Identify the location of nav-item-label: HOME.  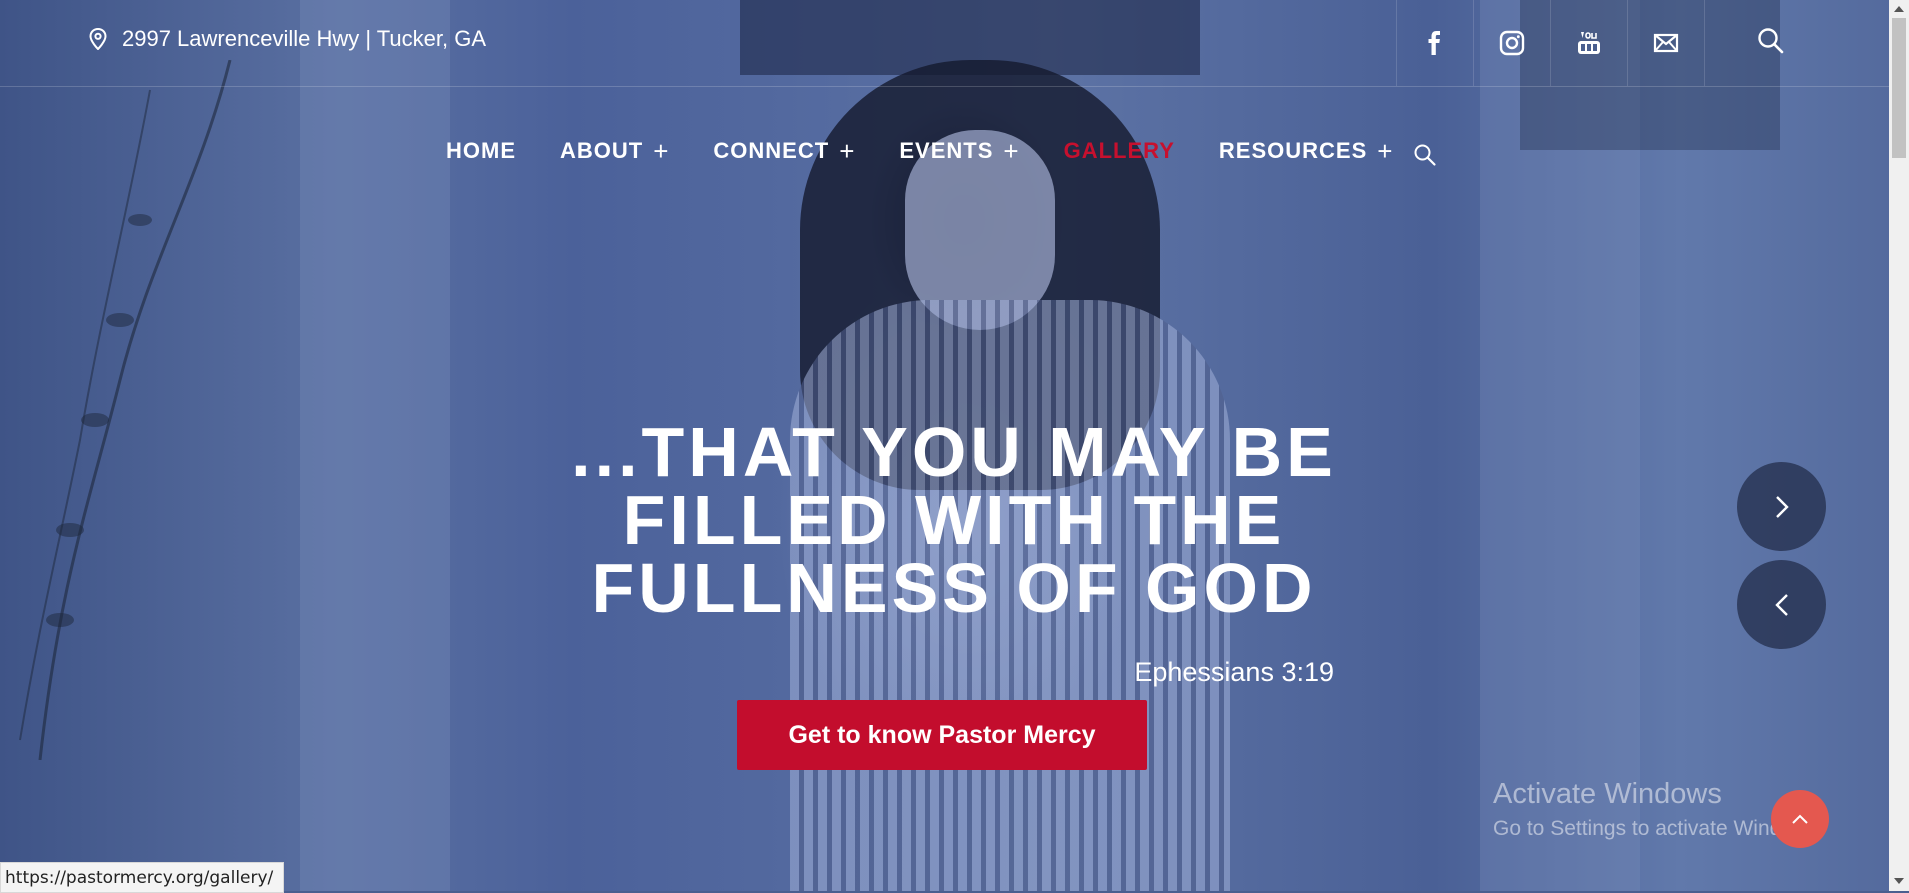
(481, 150).